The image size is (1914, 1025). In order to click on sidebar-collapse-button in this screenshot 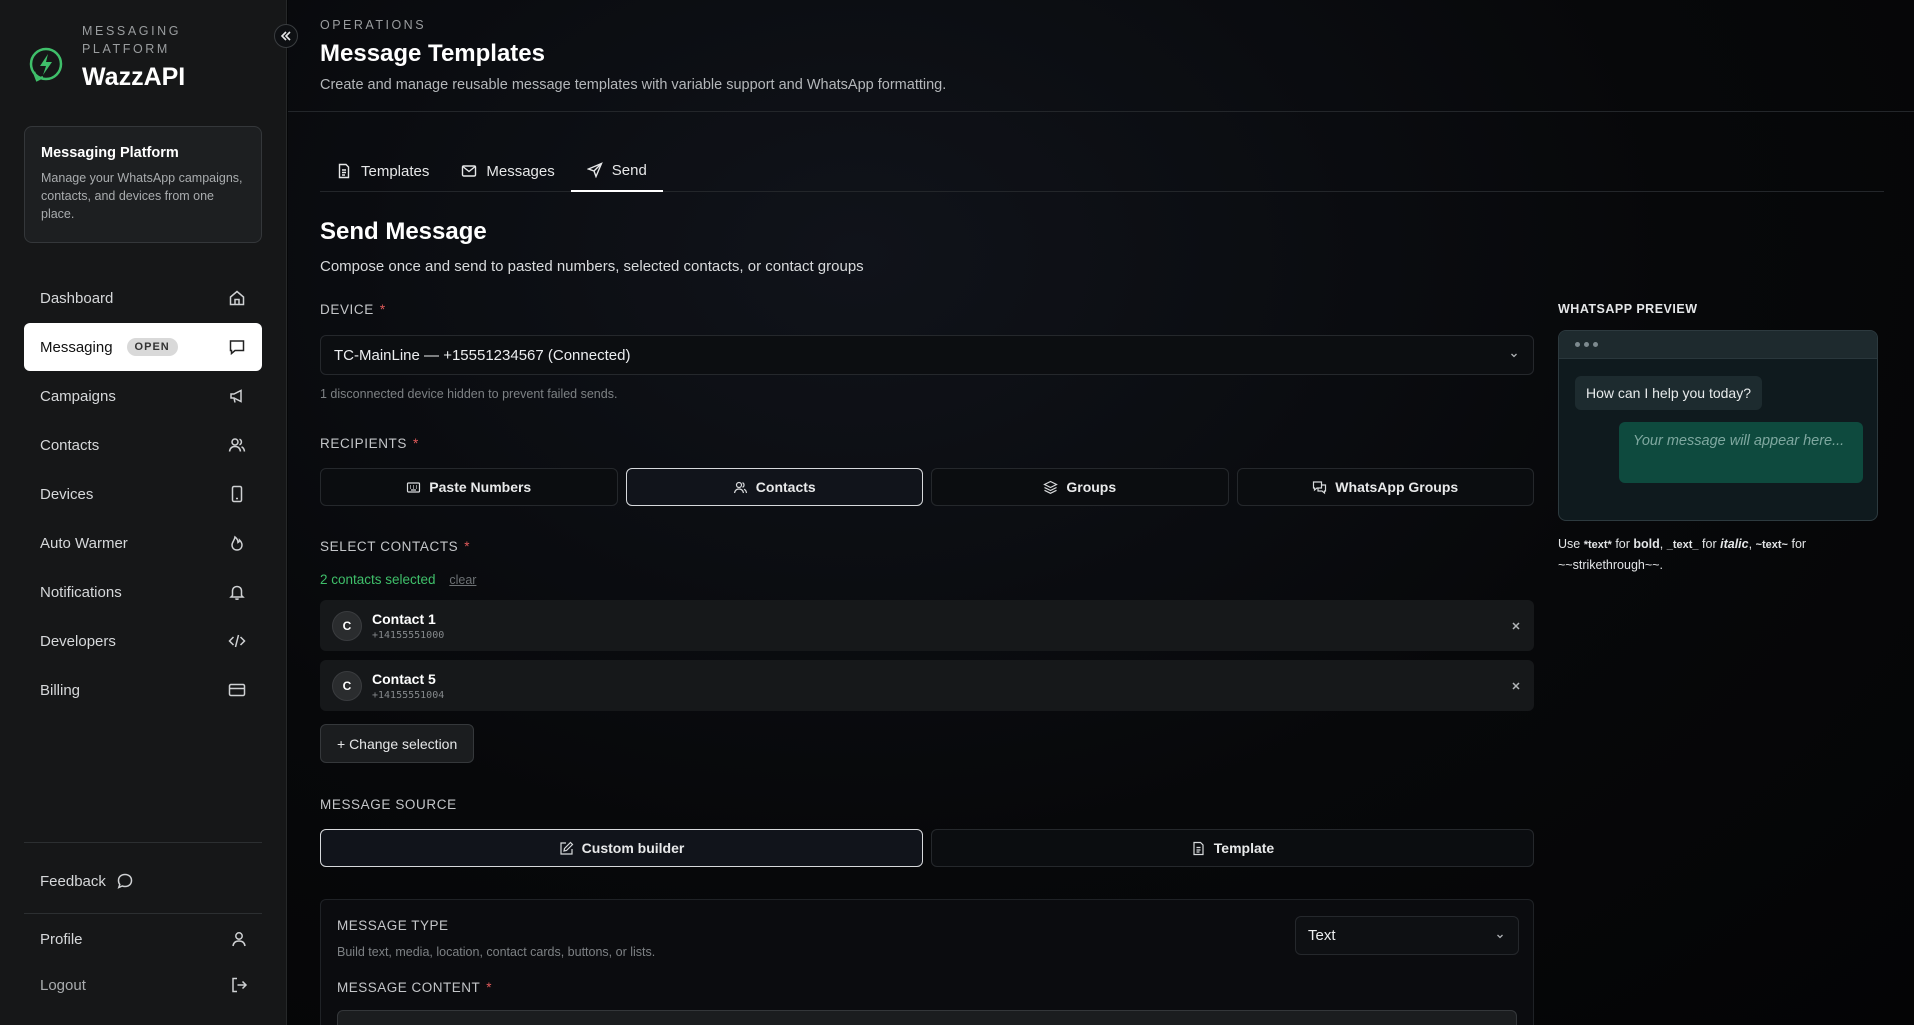, I will do `click(286, 36)`.